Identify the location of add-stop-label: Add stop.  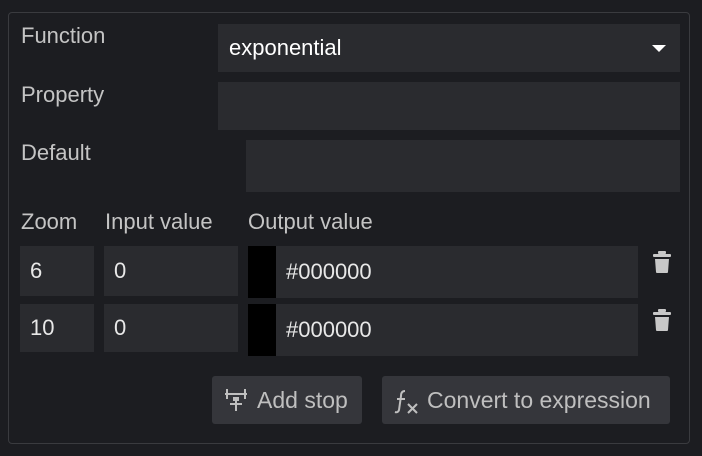
(302, 400).